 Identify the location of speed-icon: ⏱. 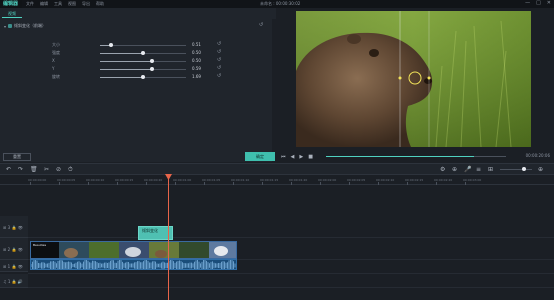
(70, 169).